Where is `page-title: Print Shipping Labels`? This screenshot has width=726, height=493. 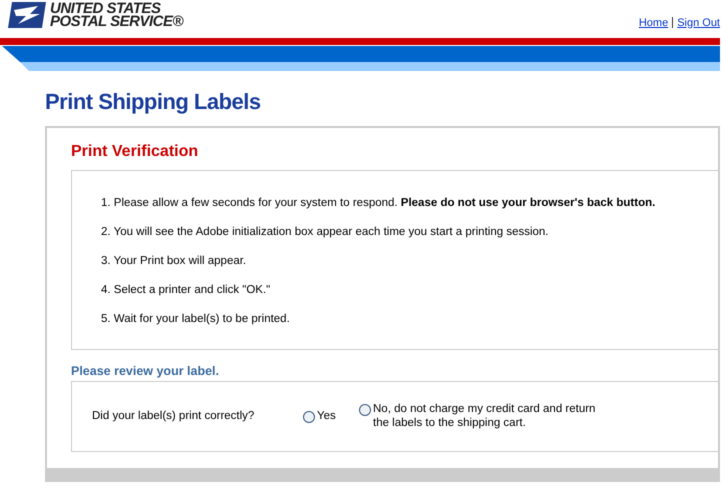
page-title: Print Shipping Labels is located at coordinates (153, 102).